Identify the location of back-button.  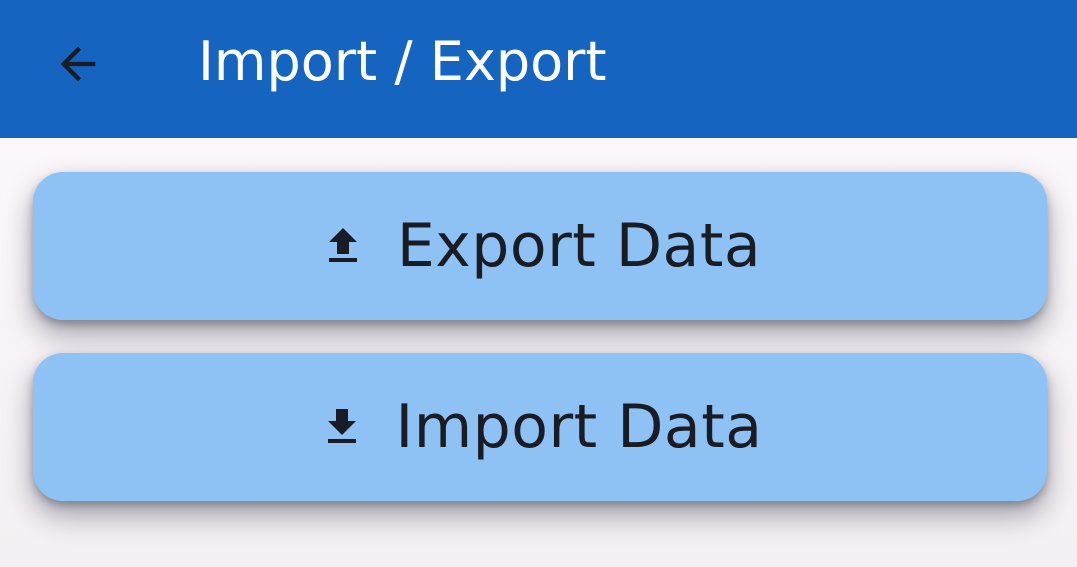
(78, 64).